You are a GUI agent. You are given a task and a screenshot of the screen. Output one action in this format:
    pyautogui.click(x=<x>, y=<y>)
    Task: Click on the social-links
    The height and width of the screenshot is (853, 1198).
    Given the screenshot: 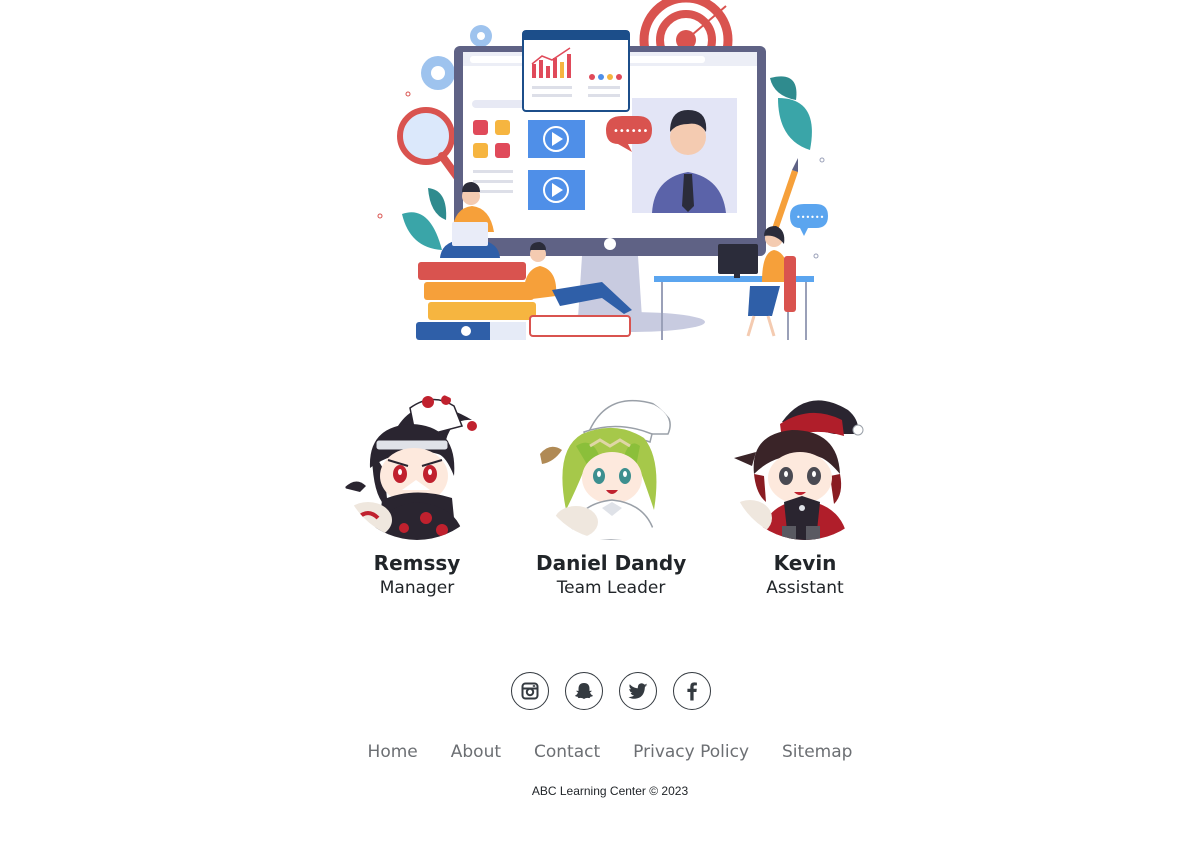 What is the action you would take?
    pyautogui.click(x=599, y=693)
    